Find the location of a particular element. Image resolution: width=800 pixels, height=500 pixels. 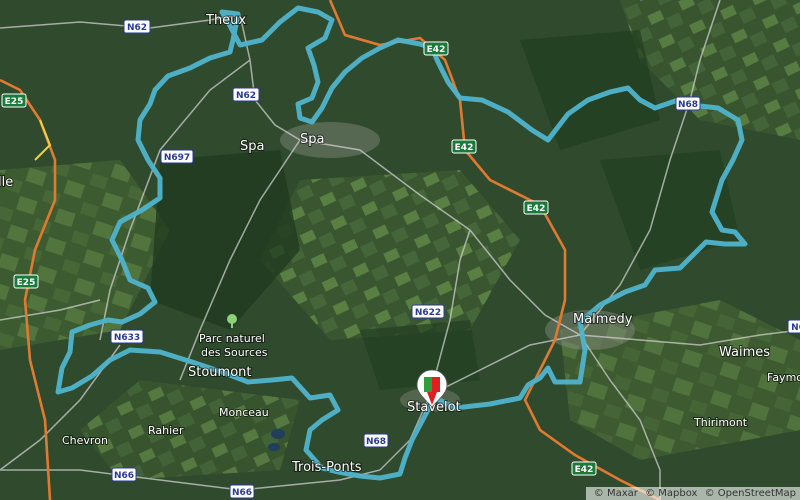

place-label-theux: Theux is located at coordinates (225, 20).